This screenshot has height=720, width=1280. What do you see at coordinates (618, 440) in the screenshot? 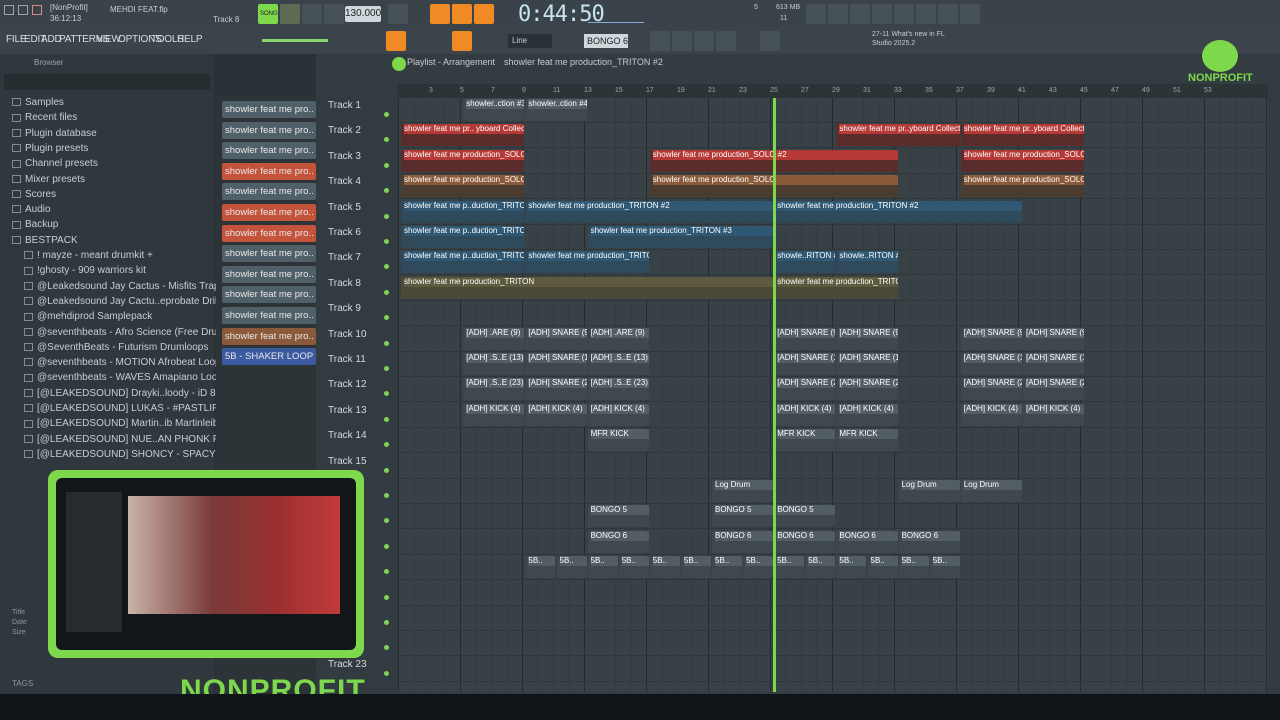
I see `playlist-clip: MFR KICK` at bounding box center [618, 440].